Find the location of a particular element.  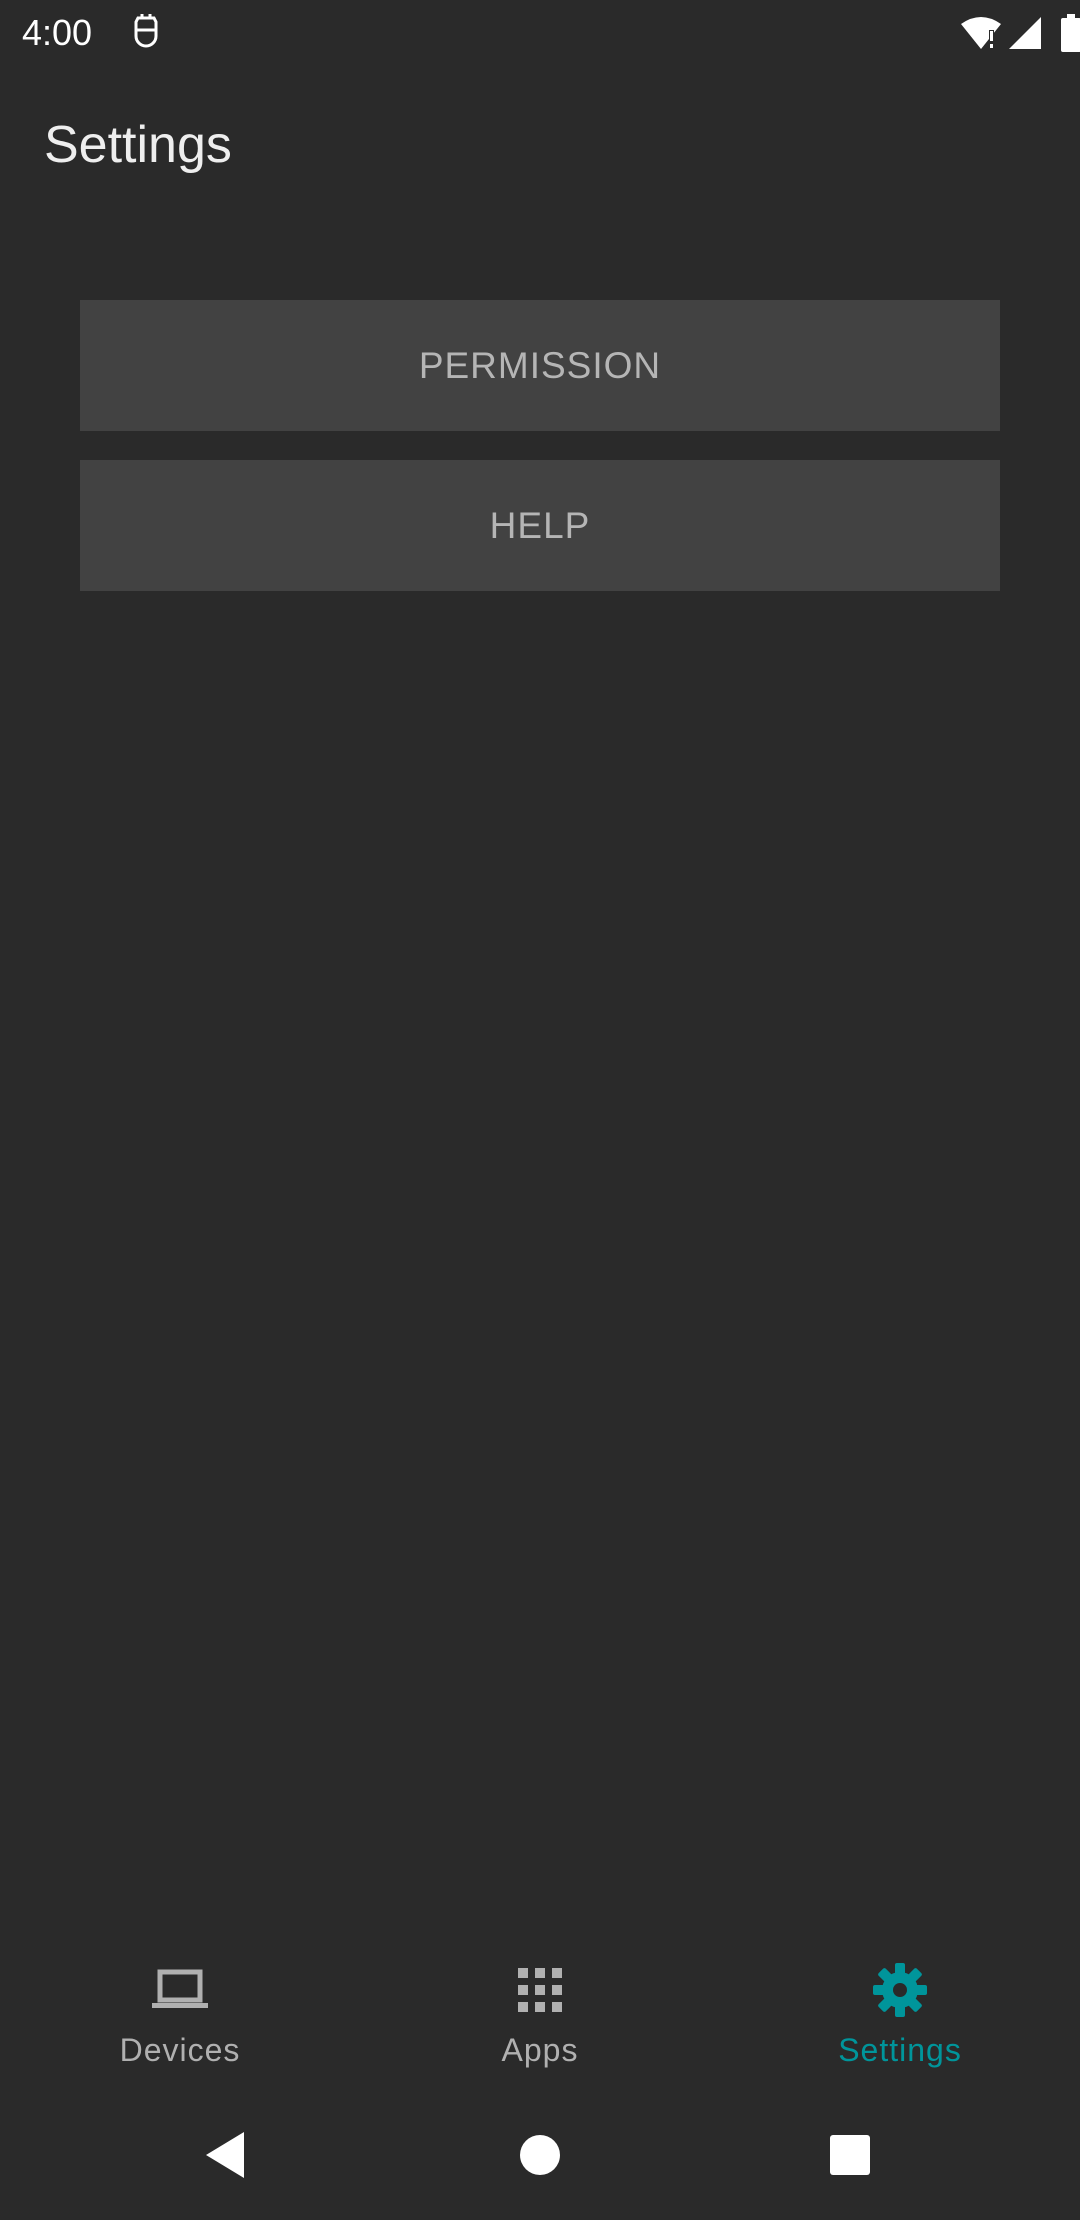

wifi-alert-icon is located at coordinates (981, 33).